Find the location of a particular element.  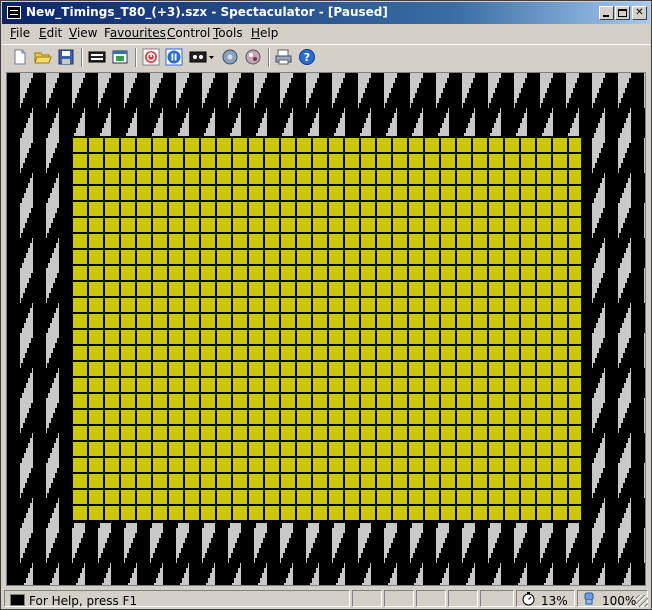

menu-edit: Edit is located at coordinates (50, 33).